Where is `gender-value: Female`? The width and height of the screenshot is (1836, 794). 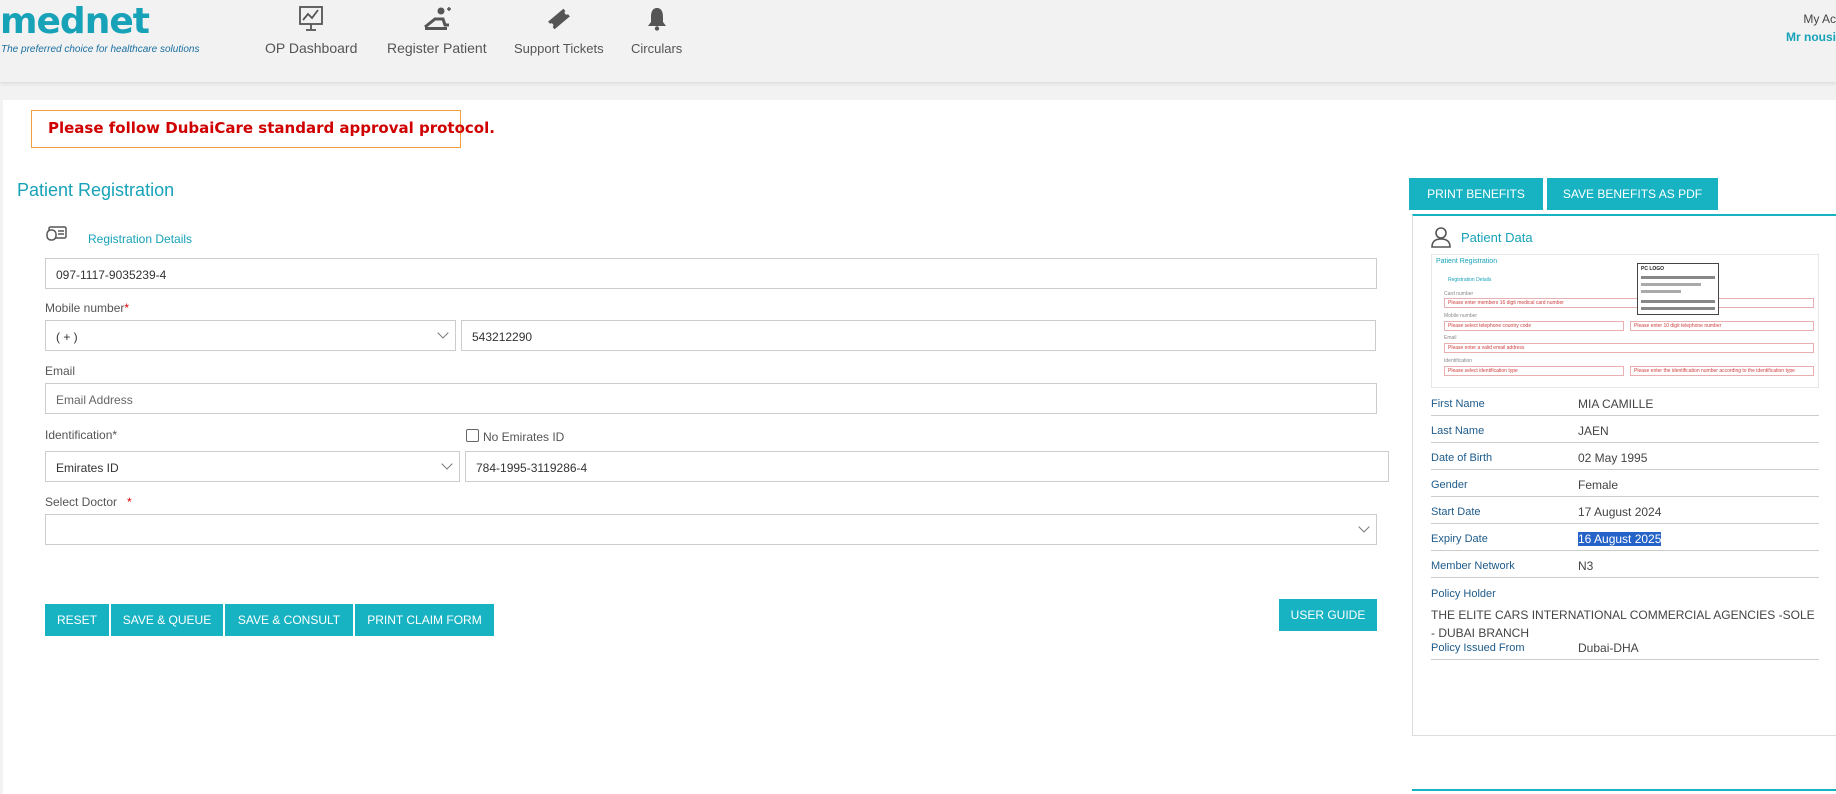 gender-value: Female is located at coordinates (1598, 485).